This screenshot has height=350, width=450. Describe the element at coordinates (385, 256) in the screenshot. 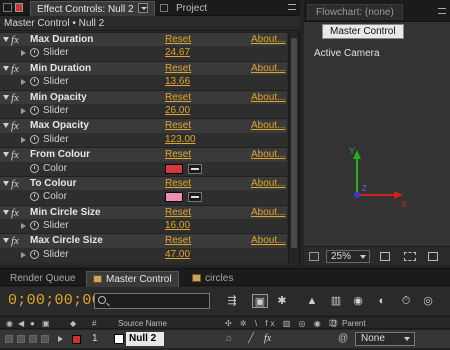

I see `grid-icon` at that location.